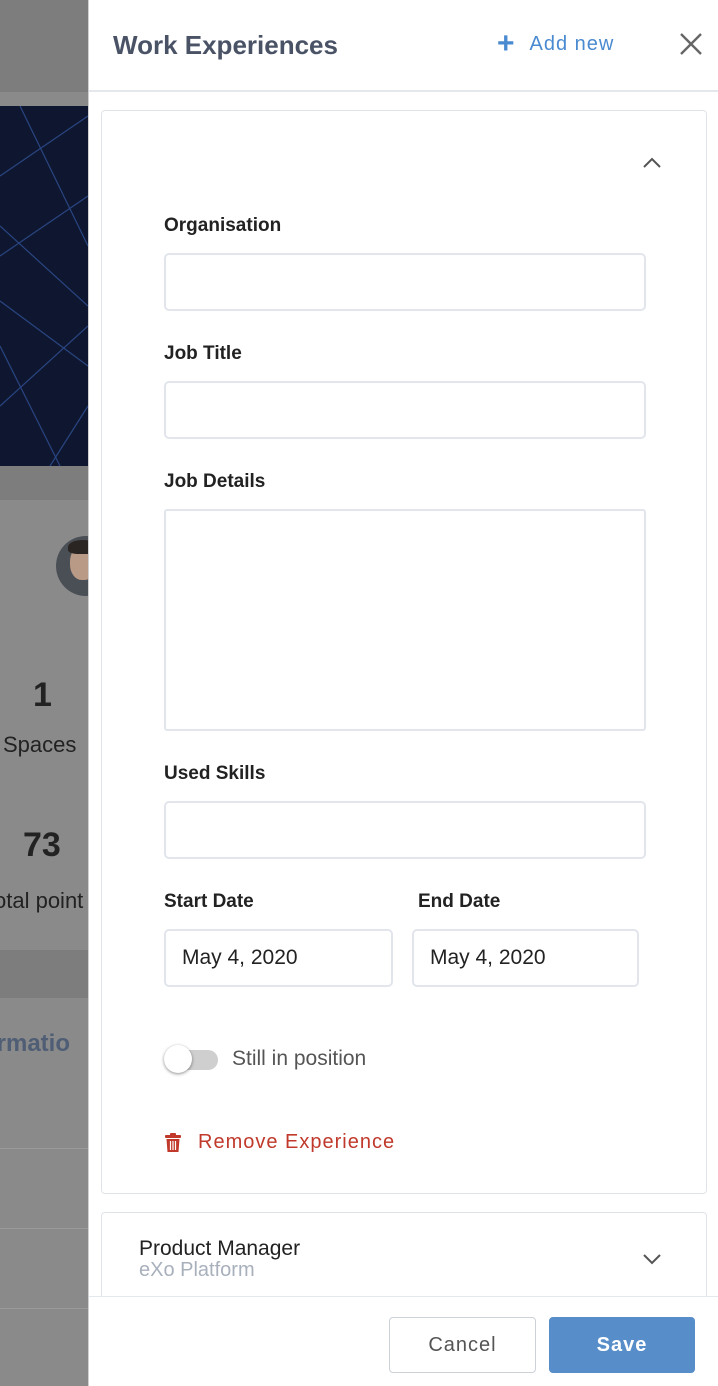 The width and height of the screenshot is (718, 1386). I want to click on used-skills-input, so click(405, 830).